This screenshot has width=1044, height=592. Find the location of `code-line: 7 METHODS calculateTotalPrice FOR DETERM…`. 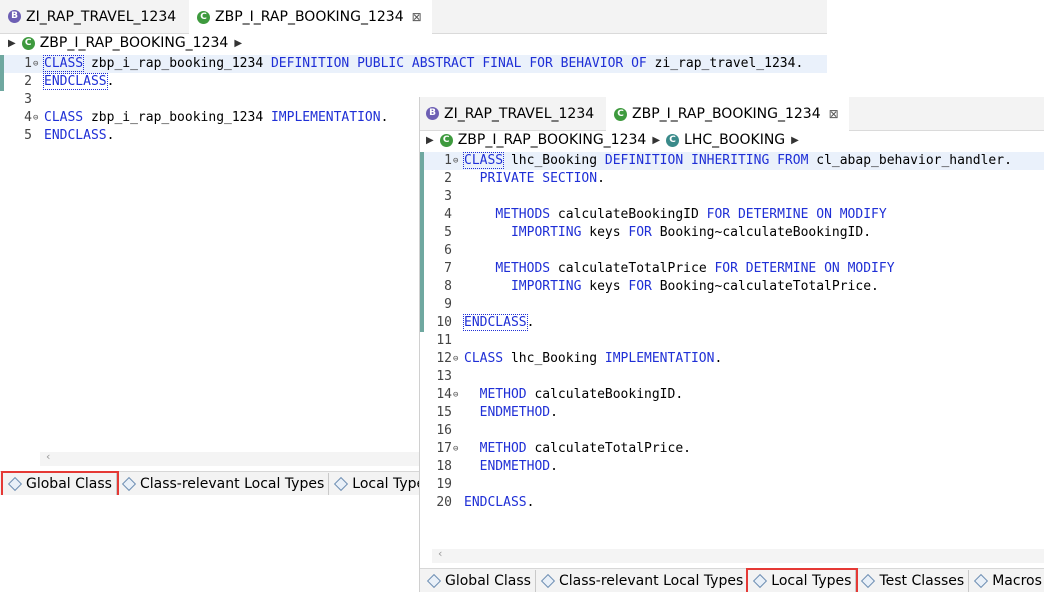

code-line: 7 METHODS calculateTotalPrice FOR DETERM… is located at coordinates (732, 269).